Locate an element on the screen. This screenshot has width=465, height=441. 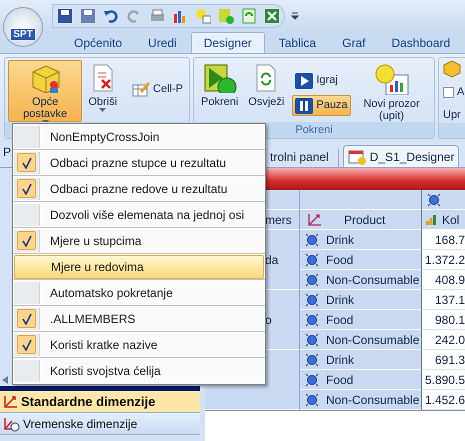
scroll-left-icon is located at coordinates (5, 380).